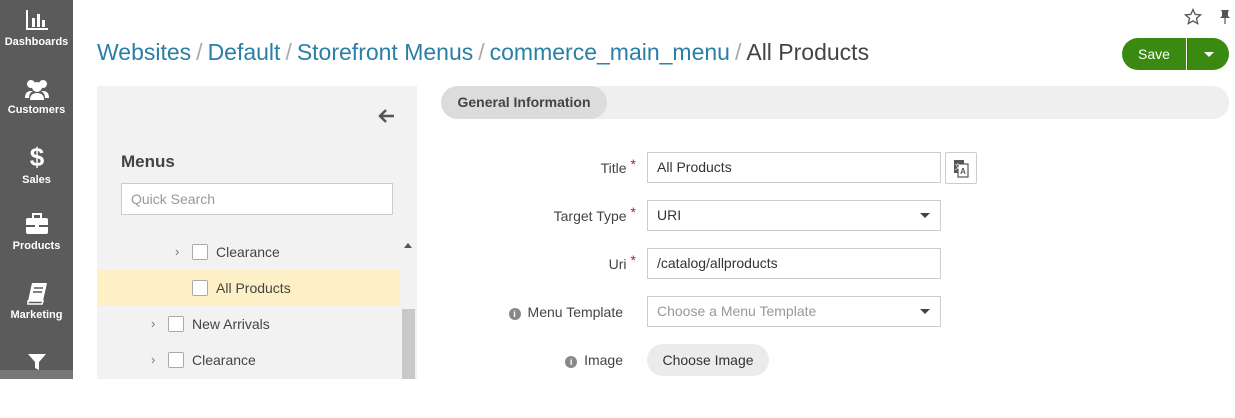 This screenshot has height=418, width=1235. I want to click on nav-item-customers: Customers, so click(36, 110).